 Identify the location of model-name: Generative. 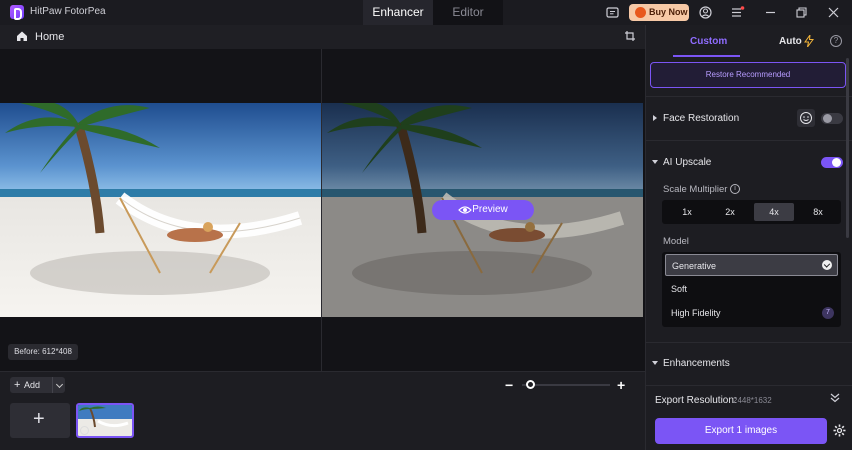
(694, 266).